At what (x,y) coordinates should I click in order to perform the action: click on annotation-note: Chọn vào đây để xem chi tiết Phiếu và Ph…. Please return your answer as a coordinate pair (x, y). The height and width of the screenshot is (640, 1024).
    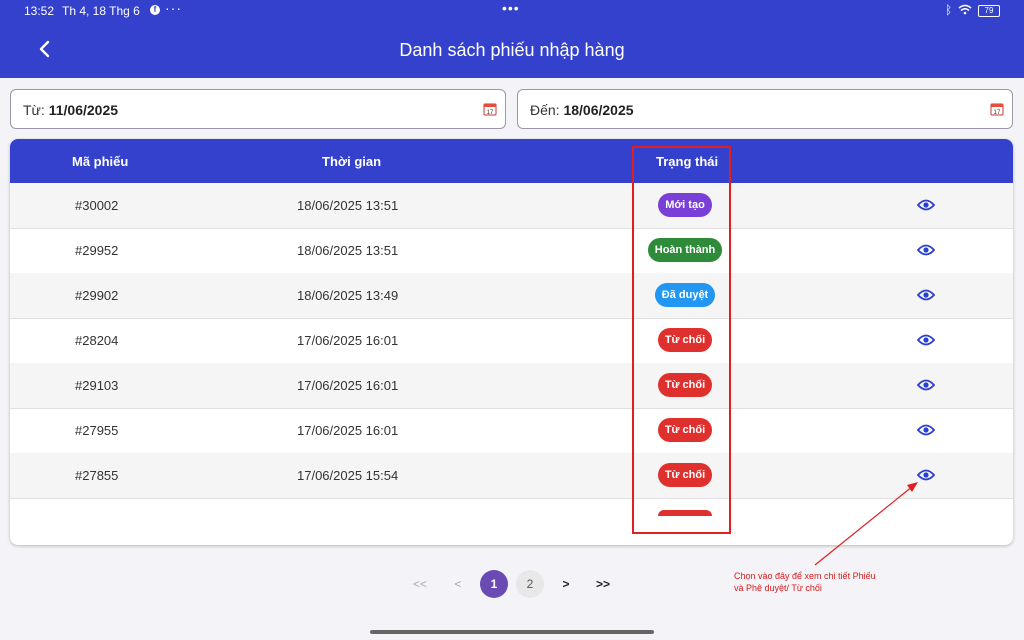
    Looking at the image, I should click on (805, 582).